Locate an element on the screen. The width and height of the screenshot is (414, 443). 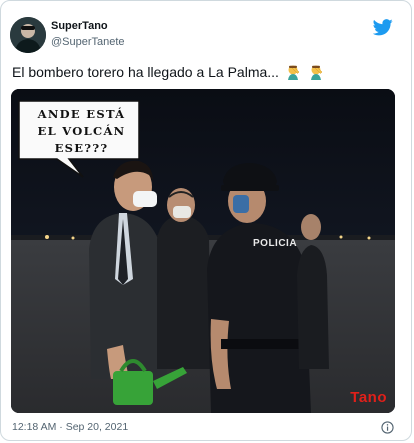
speech-bubble-text: ANDE ESTÁ EL VOLCÁN ESE??? is located at coordinates (81, 131).